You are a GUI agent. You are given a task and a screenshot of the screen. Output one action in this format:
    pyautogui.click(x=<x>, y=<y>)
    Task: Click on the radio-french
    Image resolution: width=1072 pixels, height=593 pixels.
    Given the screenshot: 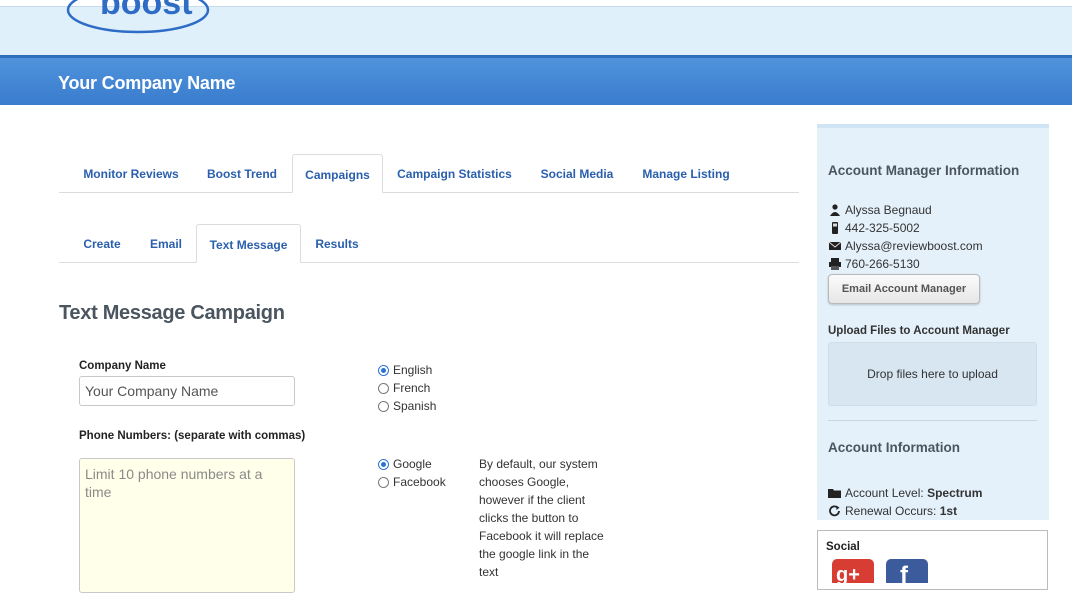 What is the action you would take?
    pyautogui.click(x=383, y=388)
    